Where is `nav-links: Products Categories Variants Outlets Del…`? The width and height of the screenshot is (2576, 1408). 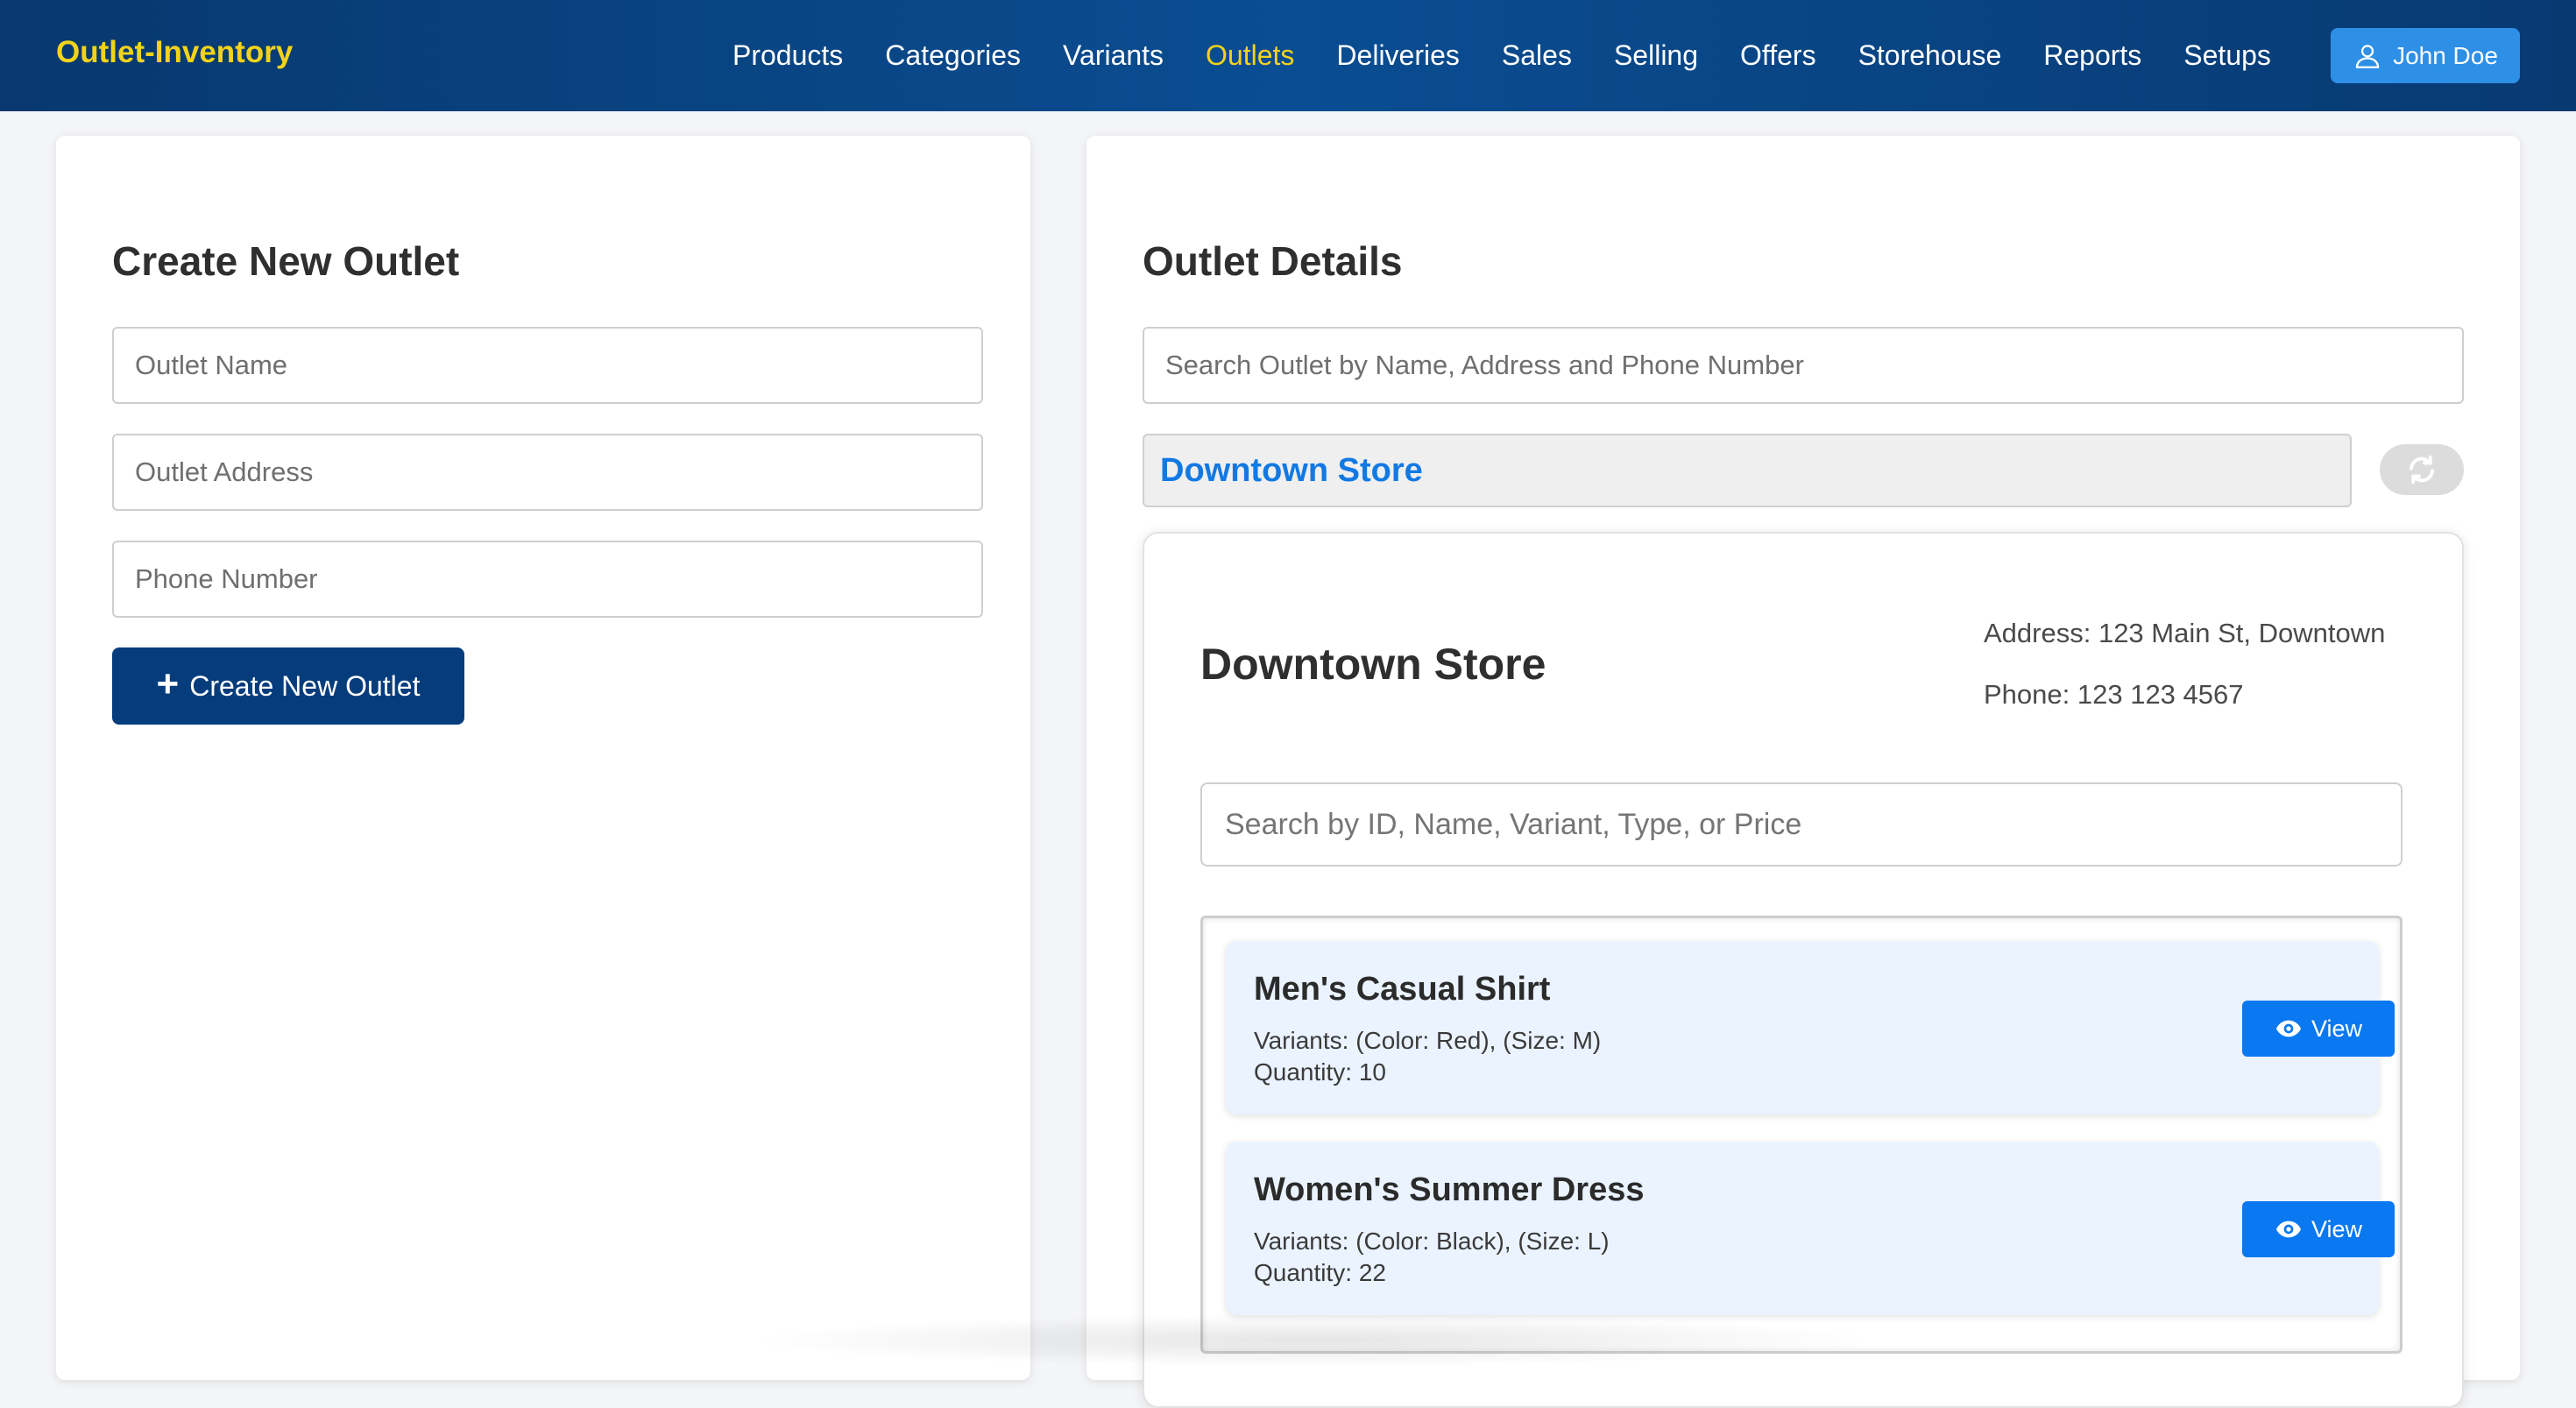
nav-links: Products Categories Variants Outlets Del… is located at coordinates (1522, 56).